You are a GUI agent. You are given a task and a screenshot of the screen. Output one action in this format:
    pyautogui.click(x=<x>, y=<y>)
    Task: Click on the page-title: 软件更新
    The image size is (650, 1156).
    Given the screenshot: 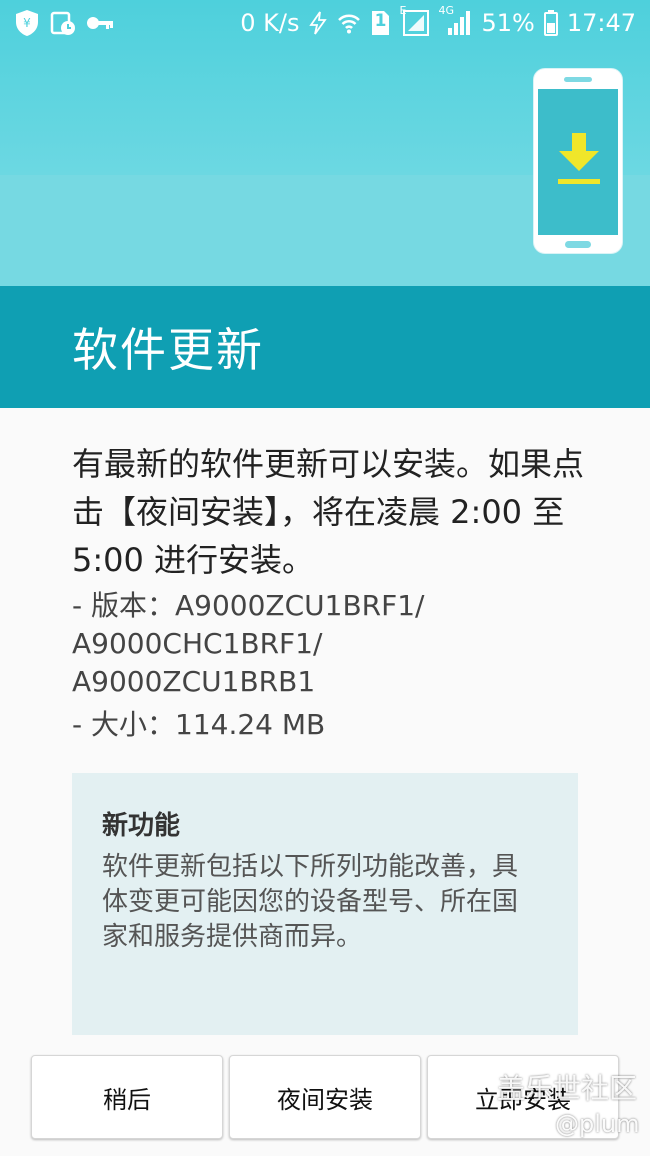 What is the action you would take?
    pyautogui.click(x=168, y=350)
    